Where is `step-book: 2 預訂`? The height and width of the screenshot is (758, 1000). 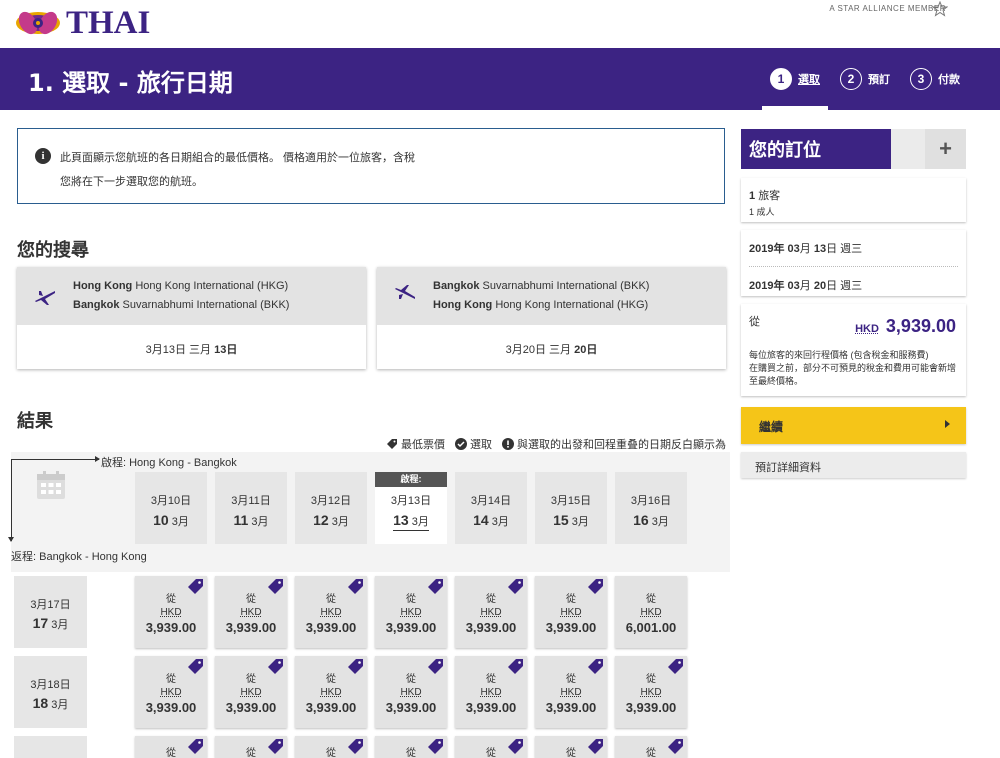 step-book: 2 預訂 is located at coordinates (865, 79).